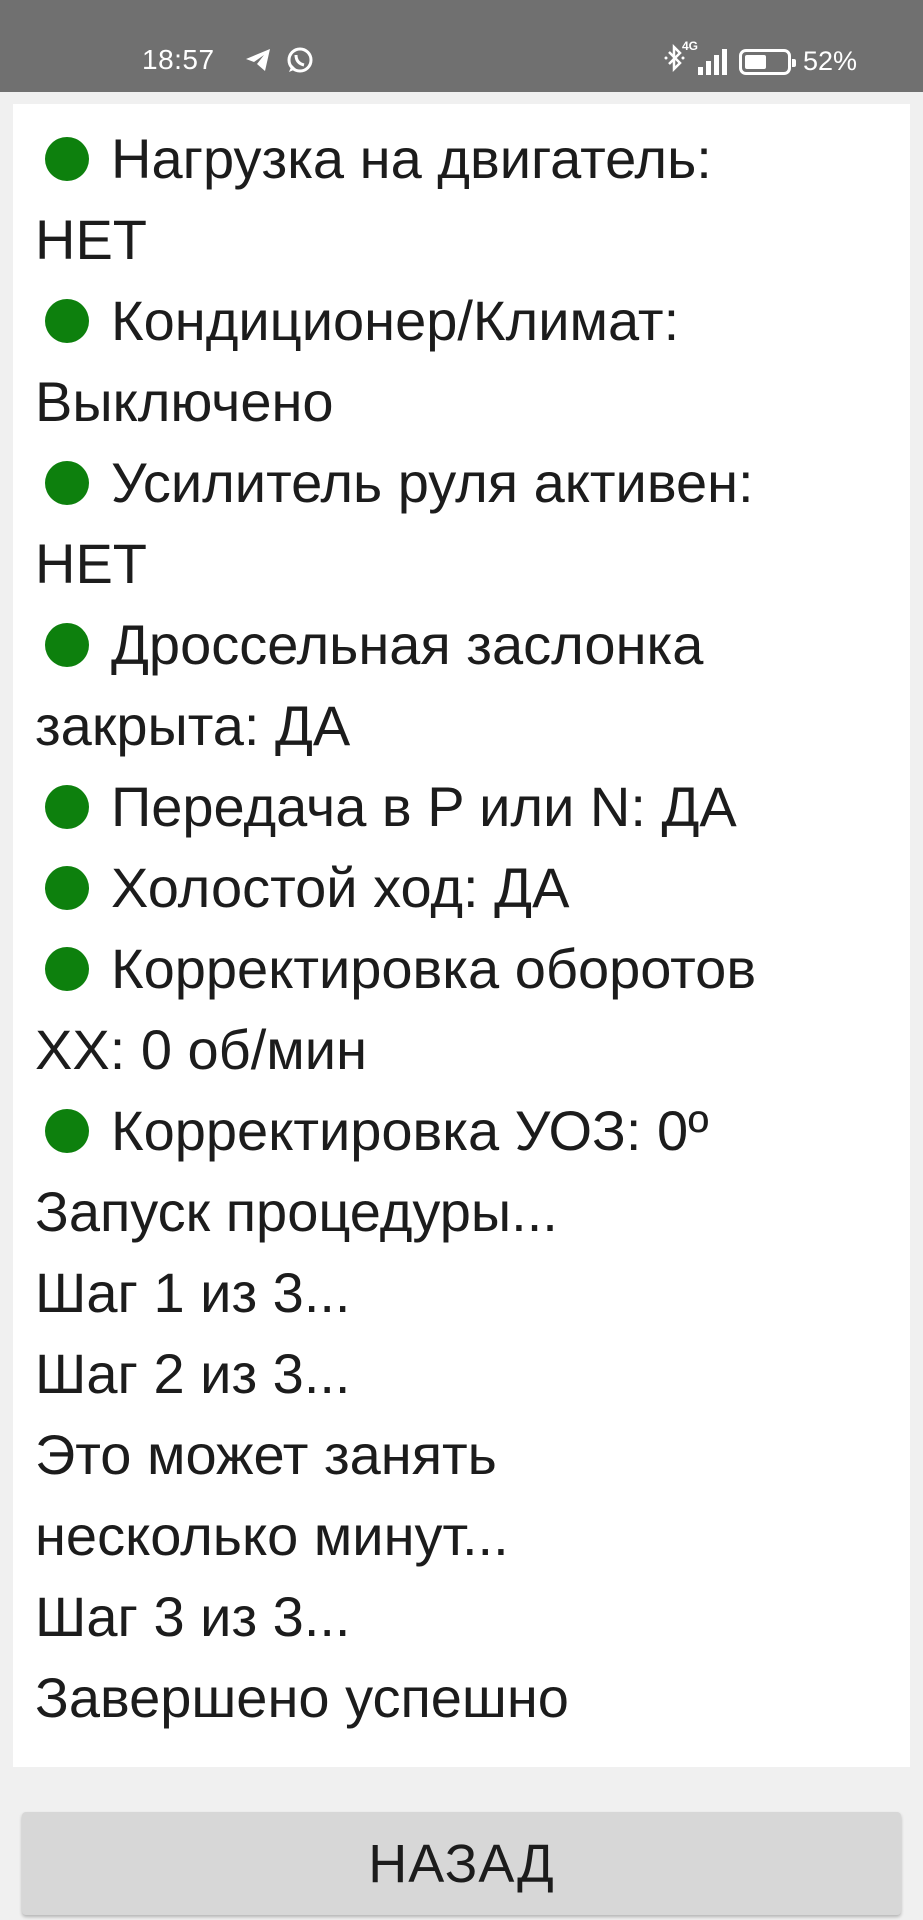 The image size is (923, 1920). I want to click on log-line-text: Завершено успешно, so click(302, 1697).